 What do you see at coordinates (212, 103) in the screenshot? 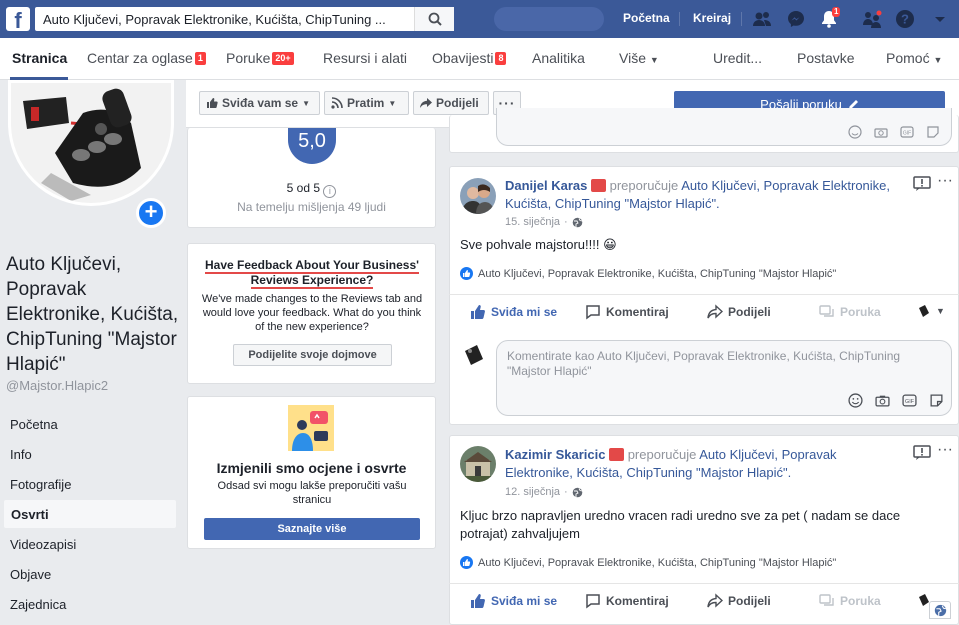
I see `thumbs-up-icon` at bounding box center [212, 103].